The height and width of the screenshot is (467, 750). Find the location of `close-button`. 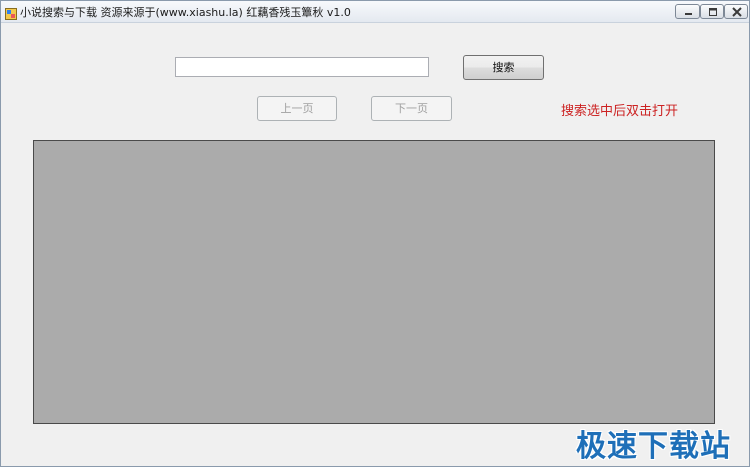

close-button is located at coordinates (736, 11).